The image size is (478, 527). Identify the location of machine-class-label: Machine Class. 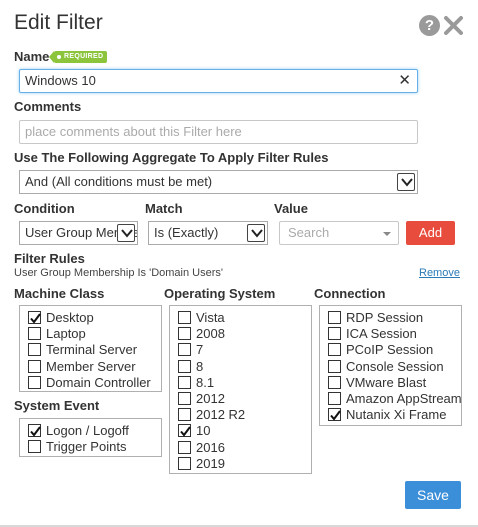
(59, 293).